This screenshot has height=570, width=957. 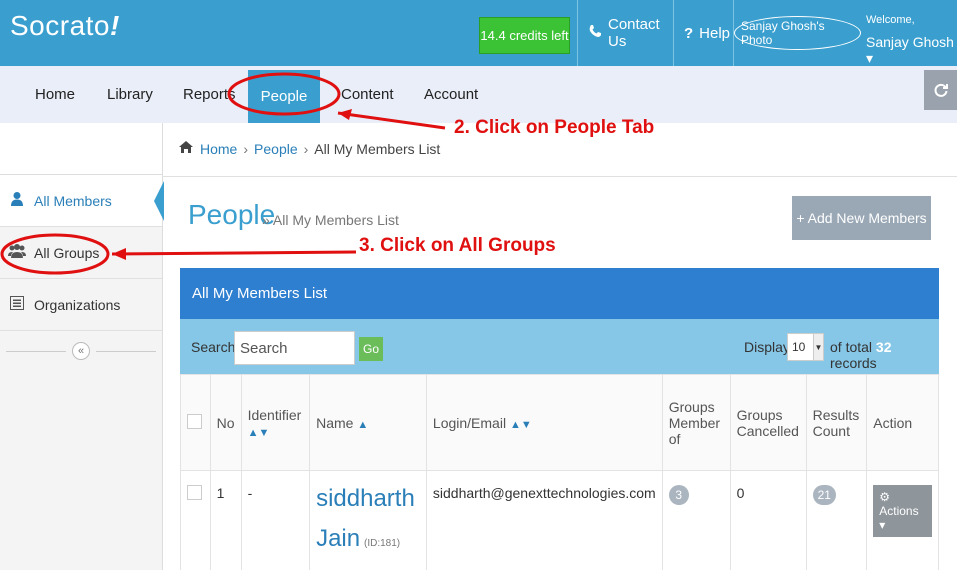 I want to click on panel-title: All My Members List, so click(x=559, y=293).